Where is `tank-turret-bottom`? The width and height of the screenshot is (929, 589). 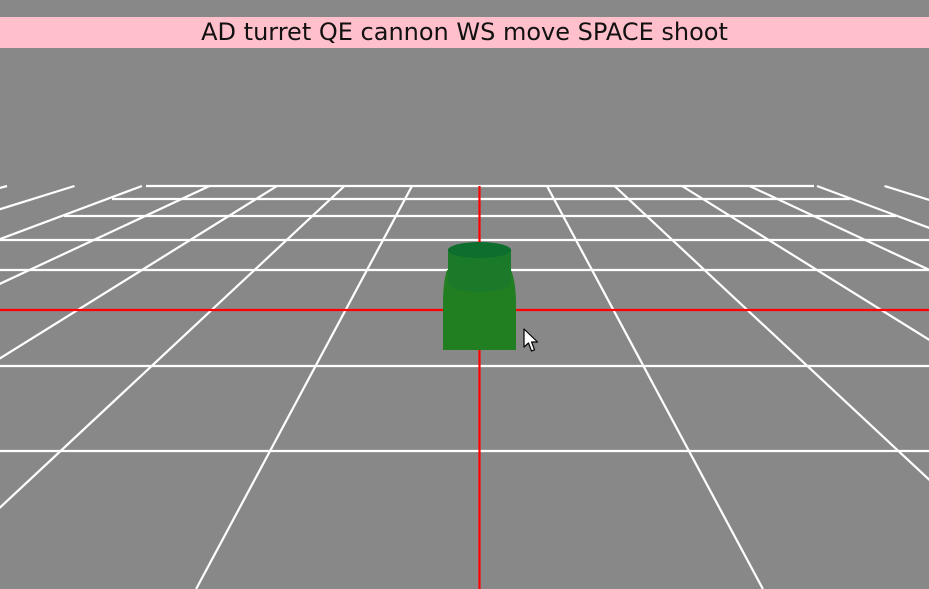
tank-turret-bottom is located at coordinates (479, 282).